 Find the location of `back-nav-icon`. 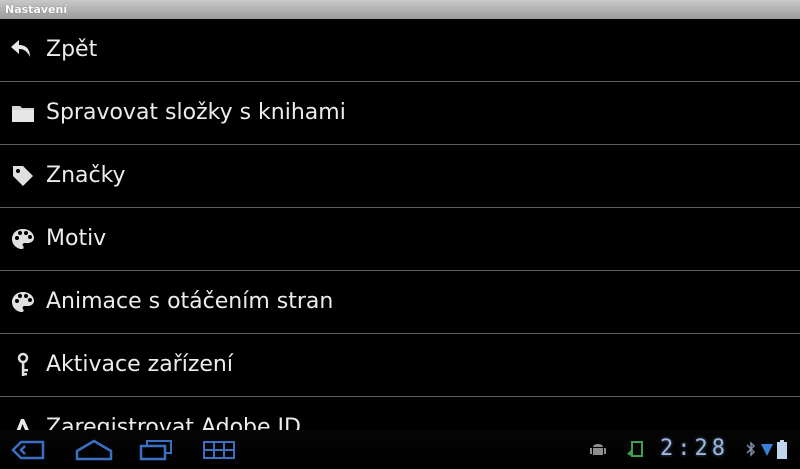

back-nav-icon is located at coordinates (28, 450).